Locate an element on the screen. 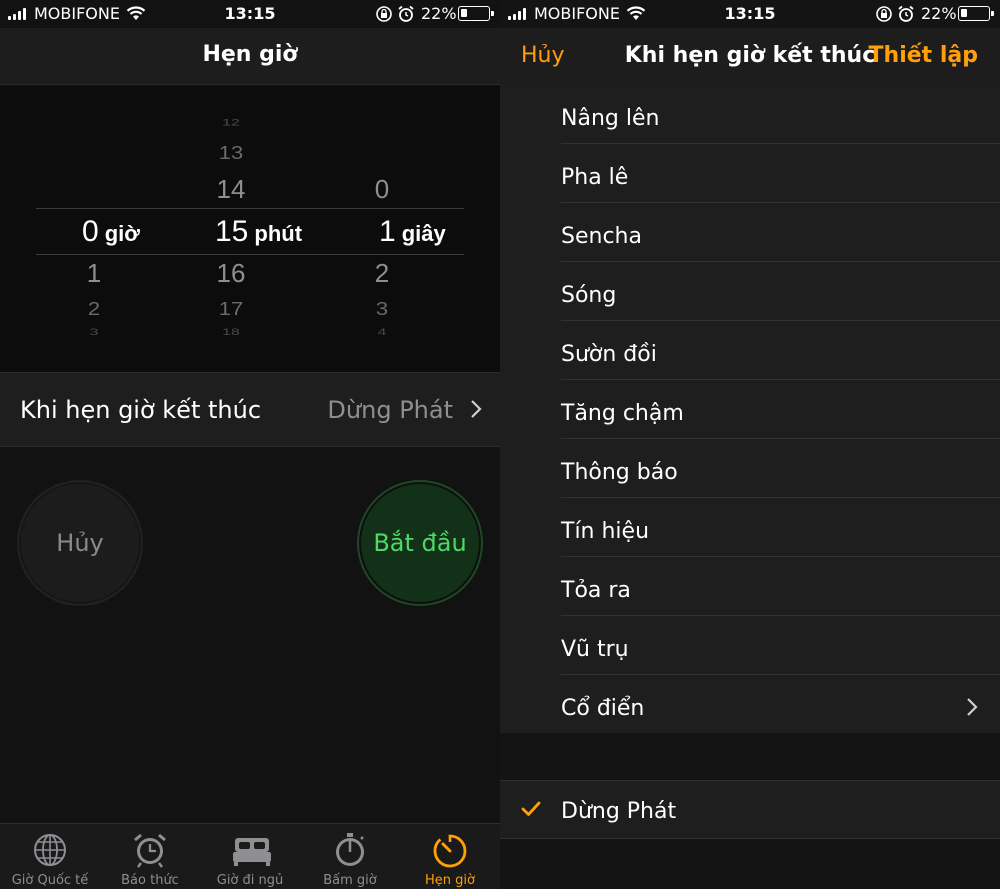 Image resolution: width=1000 pixels, height=889 pixels. hours-below-2: 2 is located at coordinates (94, 308).